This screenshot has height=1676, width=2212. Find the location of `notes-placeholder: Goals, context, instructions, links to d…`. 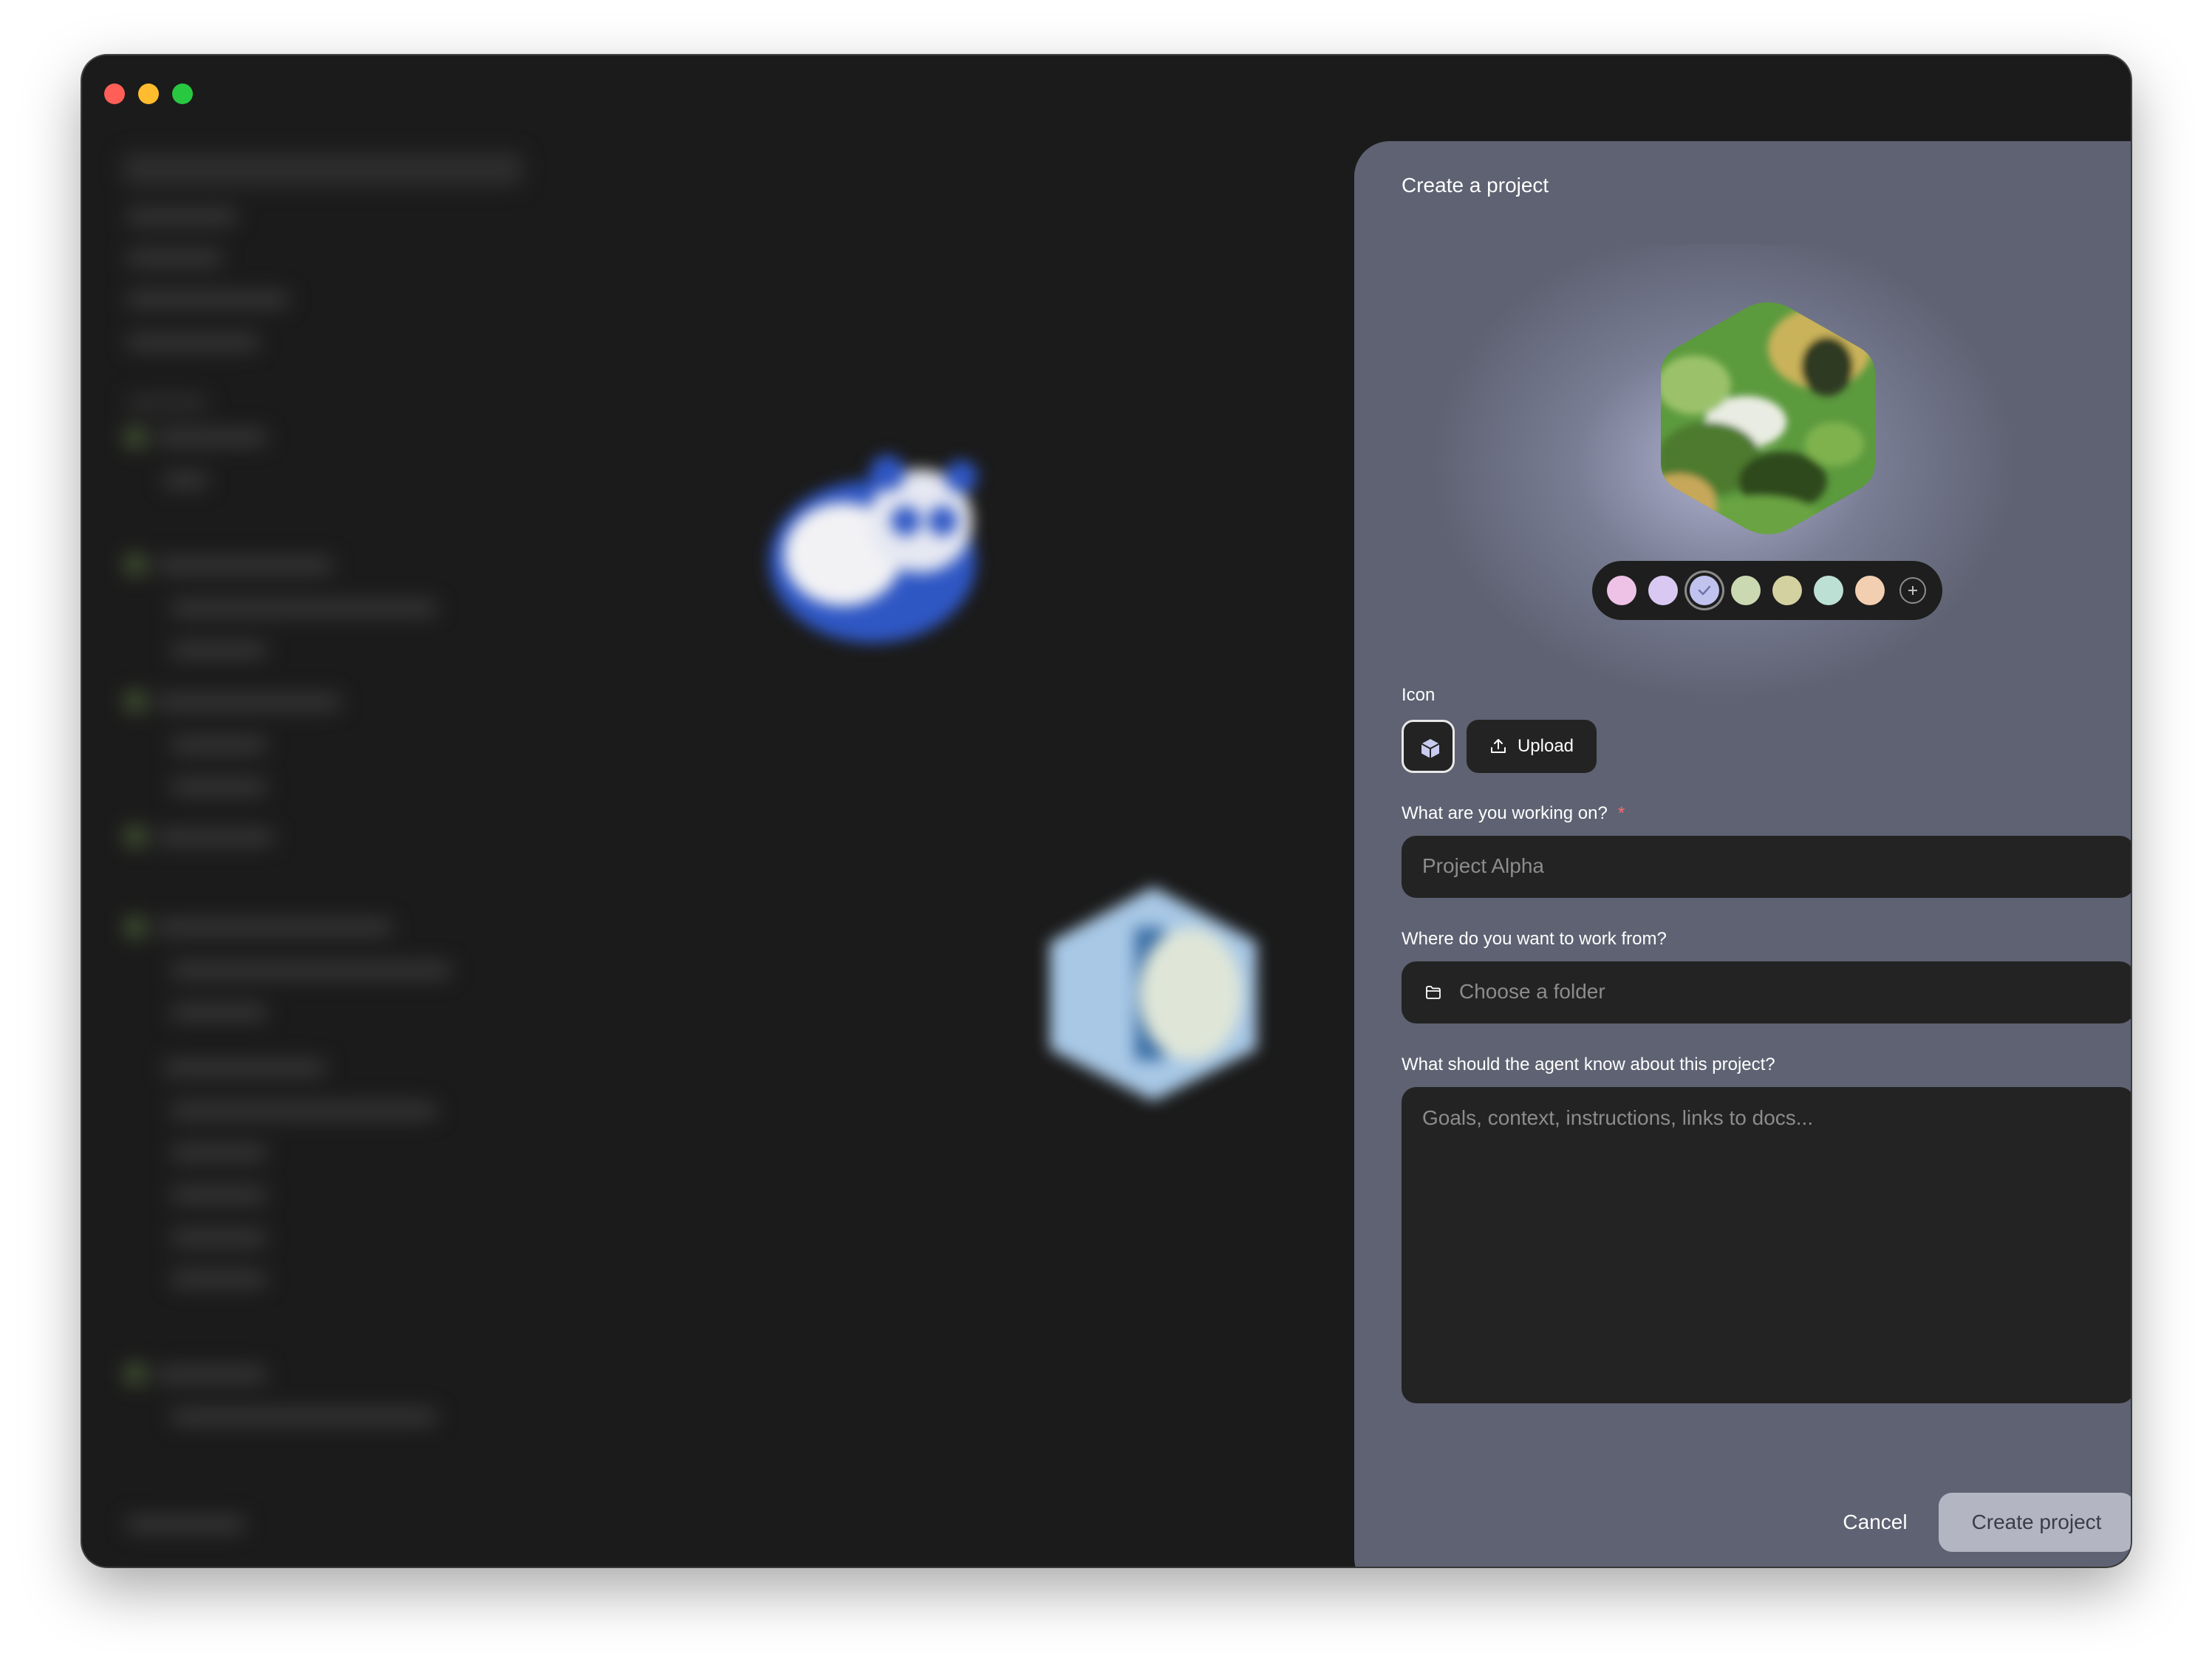

notes-placeholder: Goals, context, instructions, links to d… is located at coordinates (1618, 1117).